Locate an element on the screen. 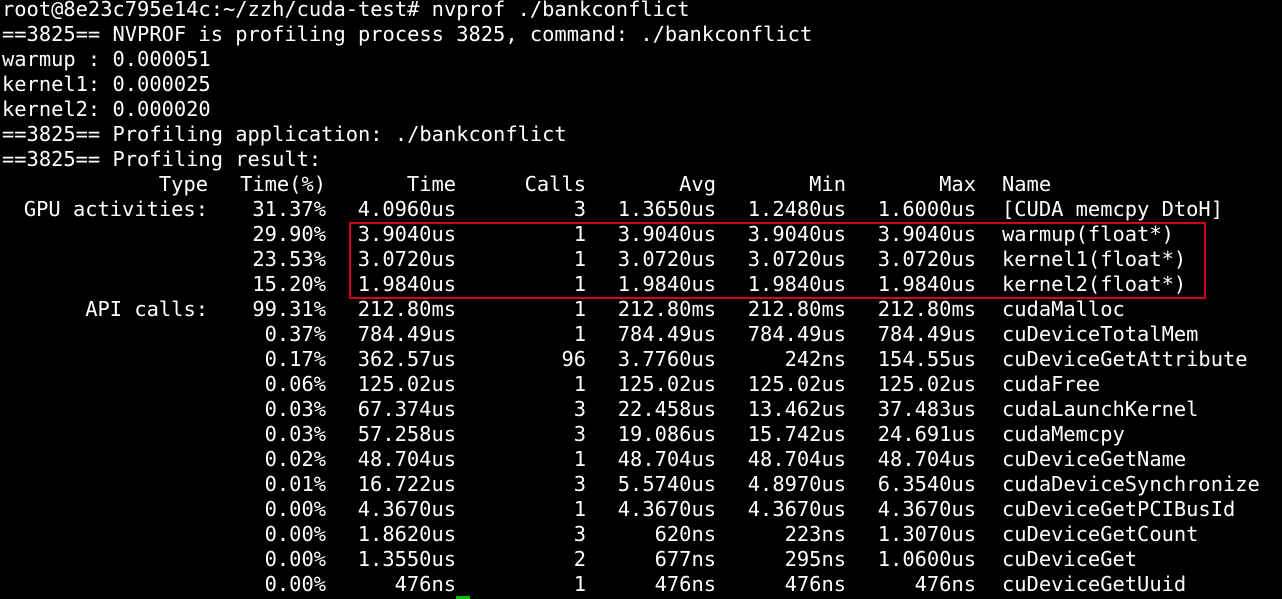 The height and width of the screenshot is (599, 1282). row-max: 476ns is located at coordinates (945, 584).